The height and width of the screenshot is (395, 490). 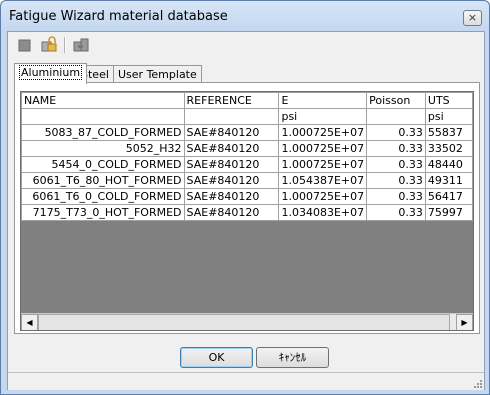 I want to click on cell-uts: 48440, so click(x=448, y=164).